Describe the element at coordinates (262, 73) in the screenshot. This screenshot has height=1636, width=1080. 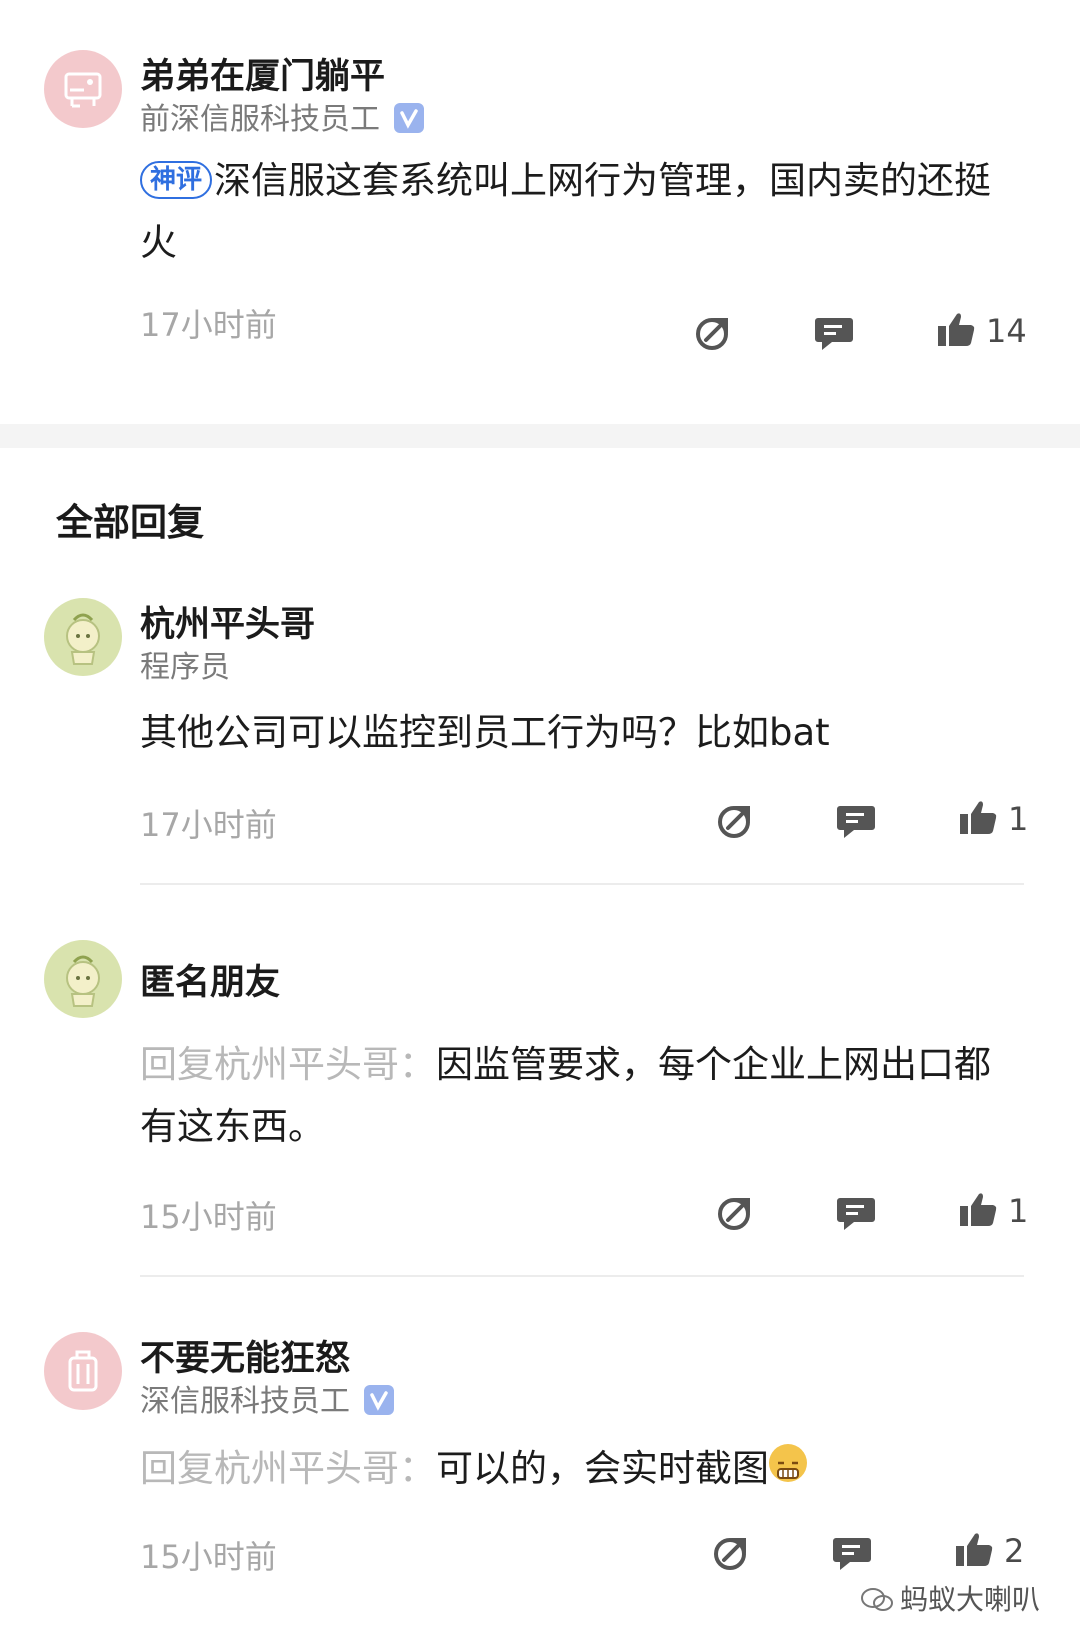
I see `username: 弟弟在厦门躺平` at that location.